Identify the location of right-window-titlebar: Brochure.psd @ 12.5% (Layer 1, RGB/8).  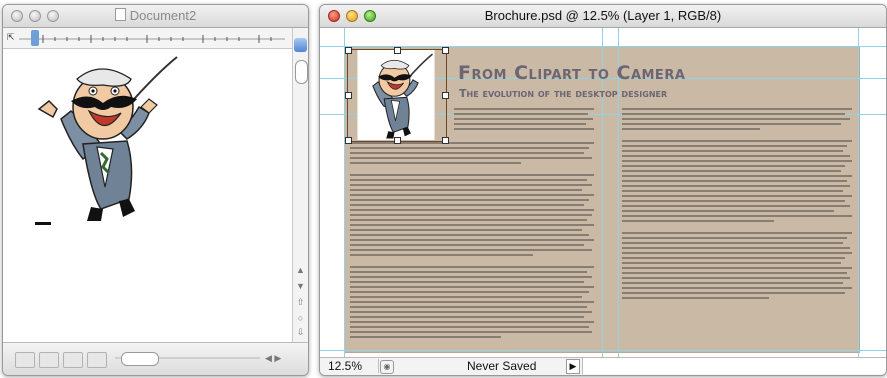
(603, 16).